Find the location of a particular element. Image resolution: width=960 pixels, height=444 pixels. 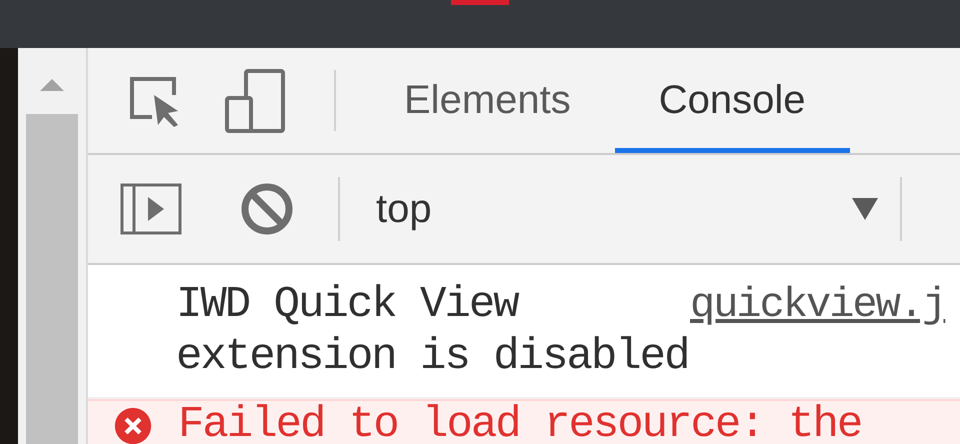

tab-indicator is located at coordinates (480, 2).